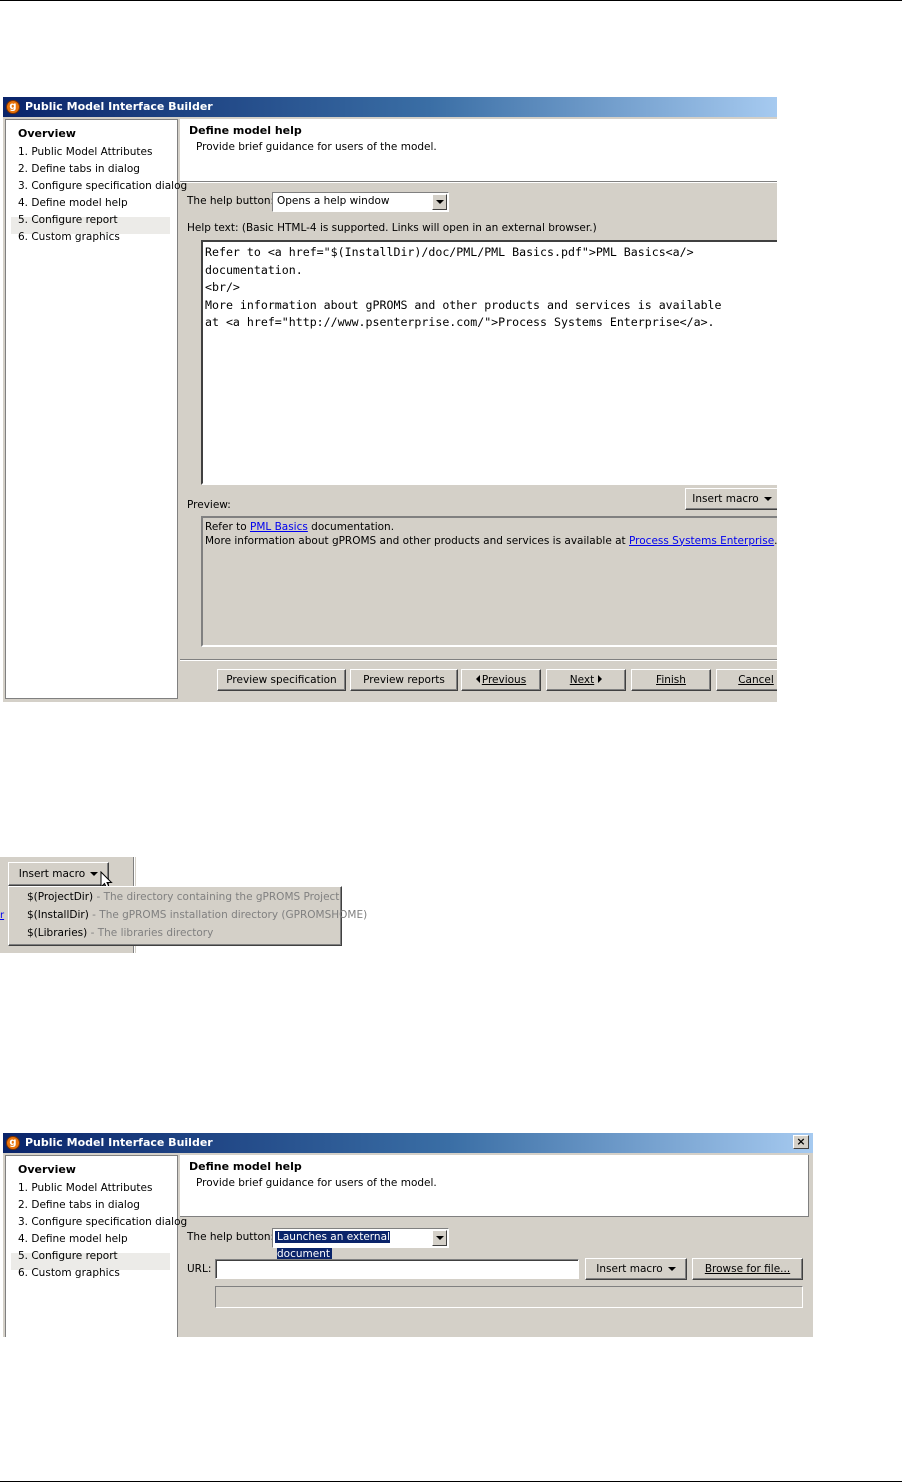 This screenshot has width=902, height=1484. What do you see at coordinates (451, 1481) in the screenshot?
I see `page-bottom-rule` at bounding box center [451, 1481].